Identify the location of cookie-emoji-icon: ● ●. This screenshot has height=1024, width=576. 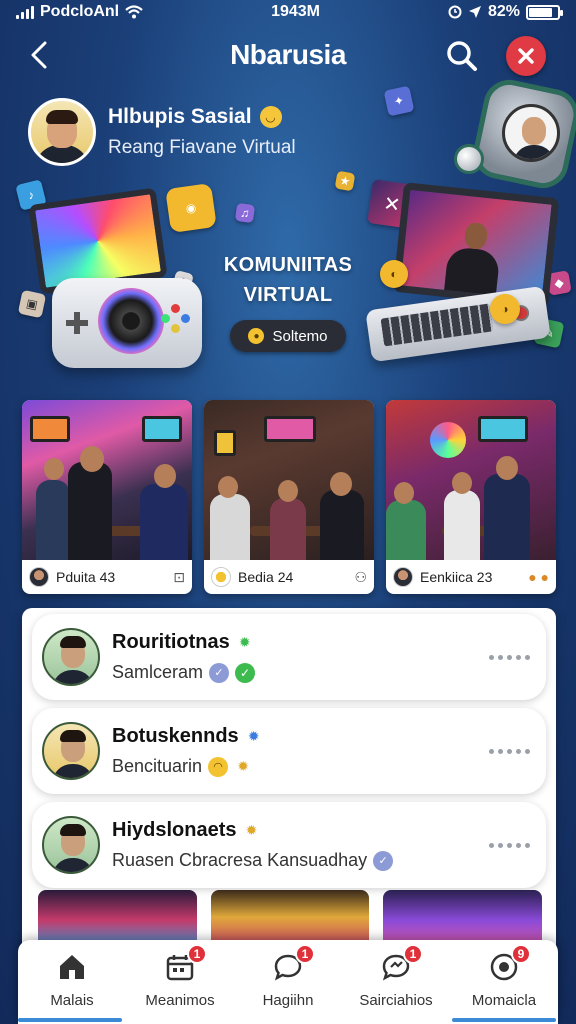
(538, 577).